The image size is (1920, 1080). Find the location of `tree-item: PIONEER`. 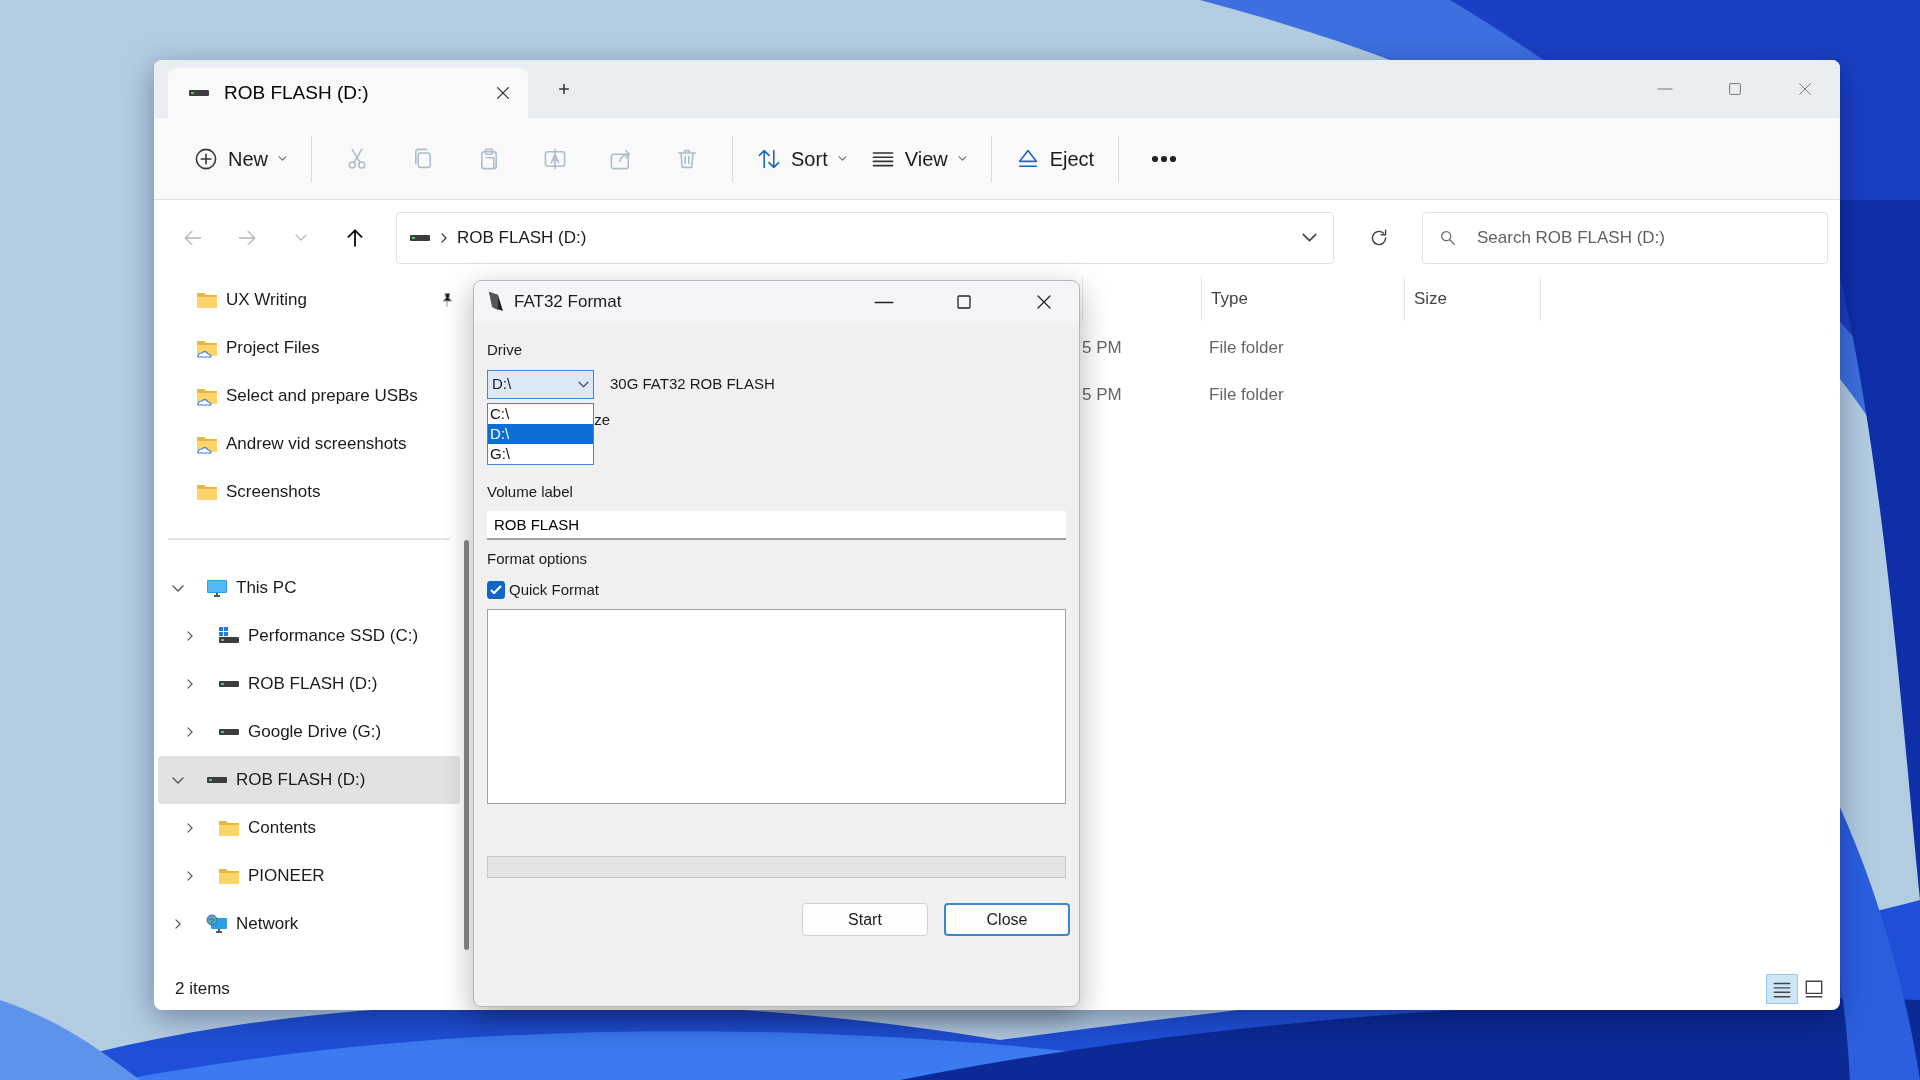

tree-item: PIONEER is located at coordinates (309, 876).